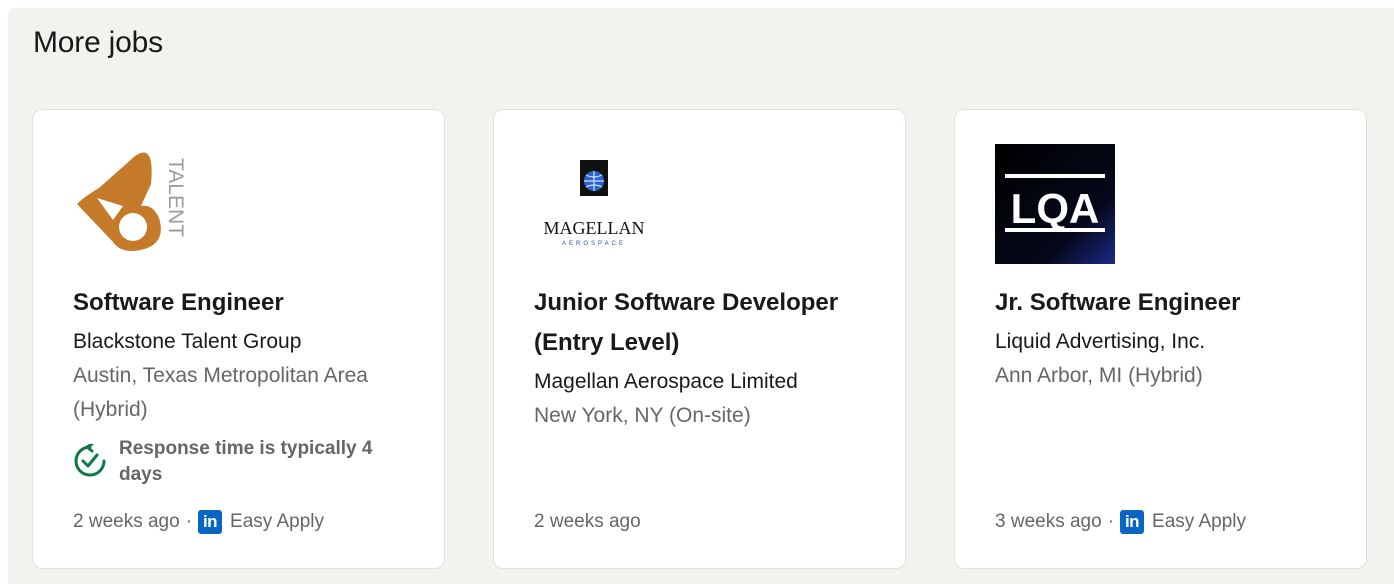 This screenshot has height=584, width=1394. I want to click on svg-text: LQA, so click(1055, 208).